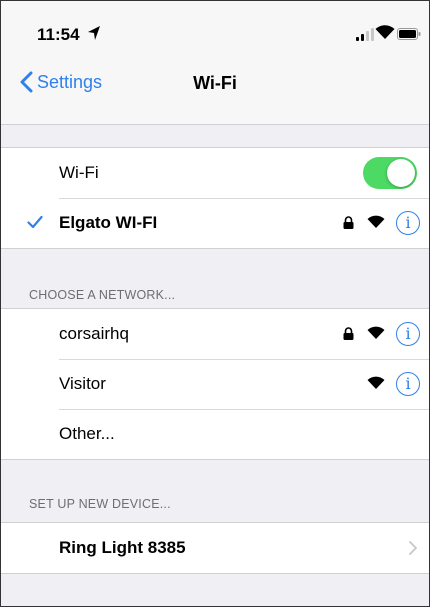 The height and width of the screenshot is (607, 430). What do you see at coordinates (122, 547) in the screenshot?
I see `device-name: Ring Light 8385` at bounding box center [122, 547].